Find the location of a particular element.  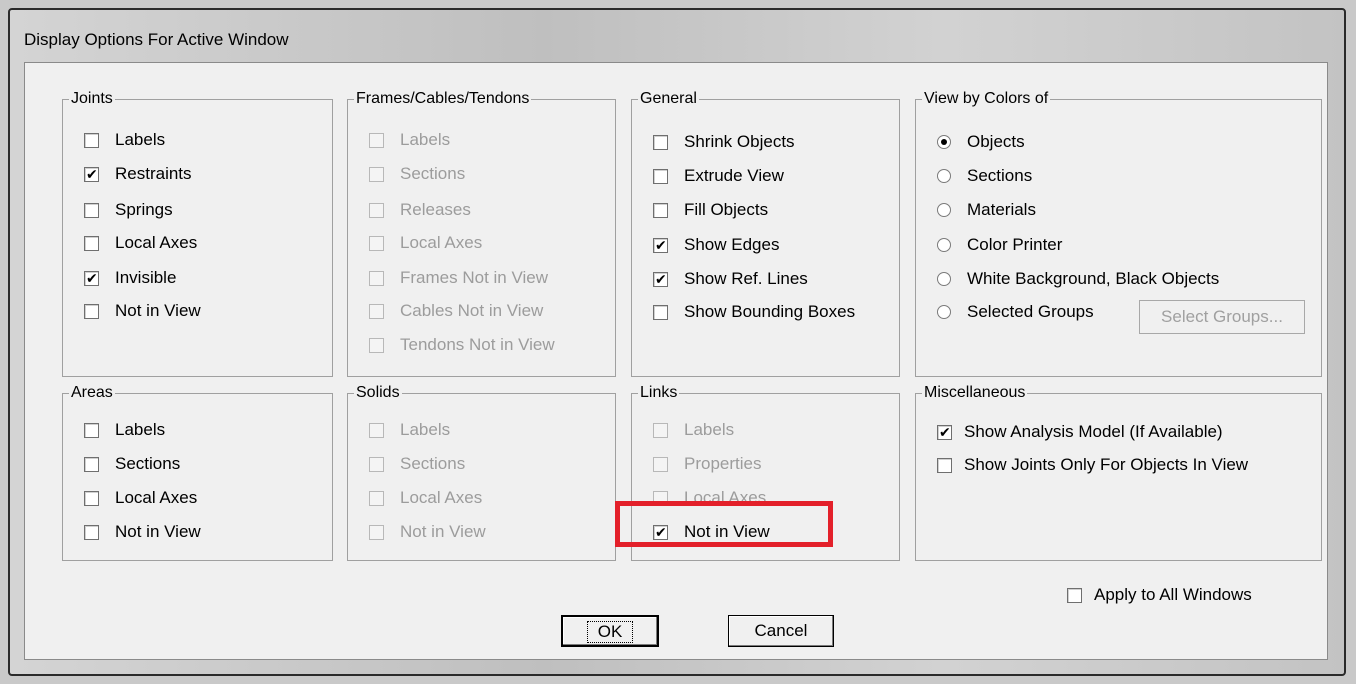

title-bar: Display Options For Active Window is located at coordinates (677, 36).